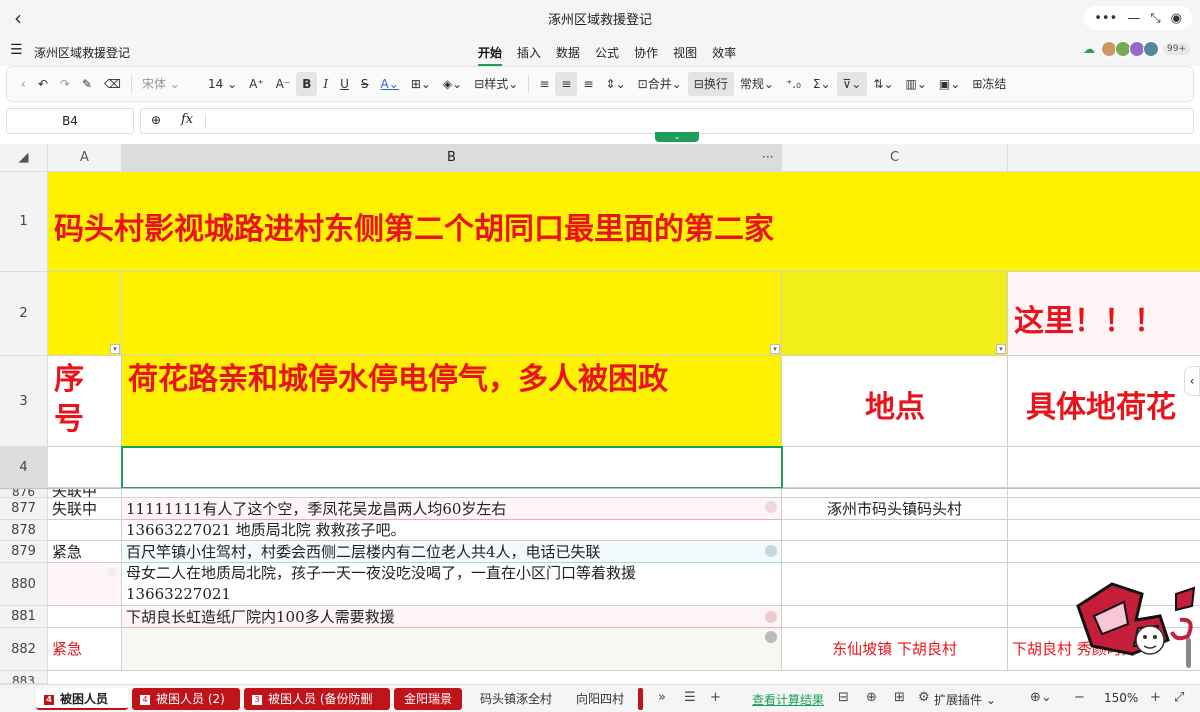 This screenshot has height=712, width=1200. I want to click on italic-icon: I, so click(325, 84).